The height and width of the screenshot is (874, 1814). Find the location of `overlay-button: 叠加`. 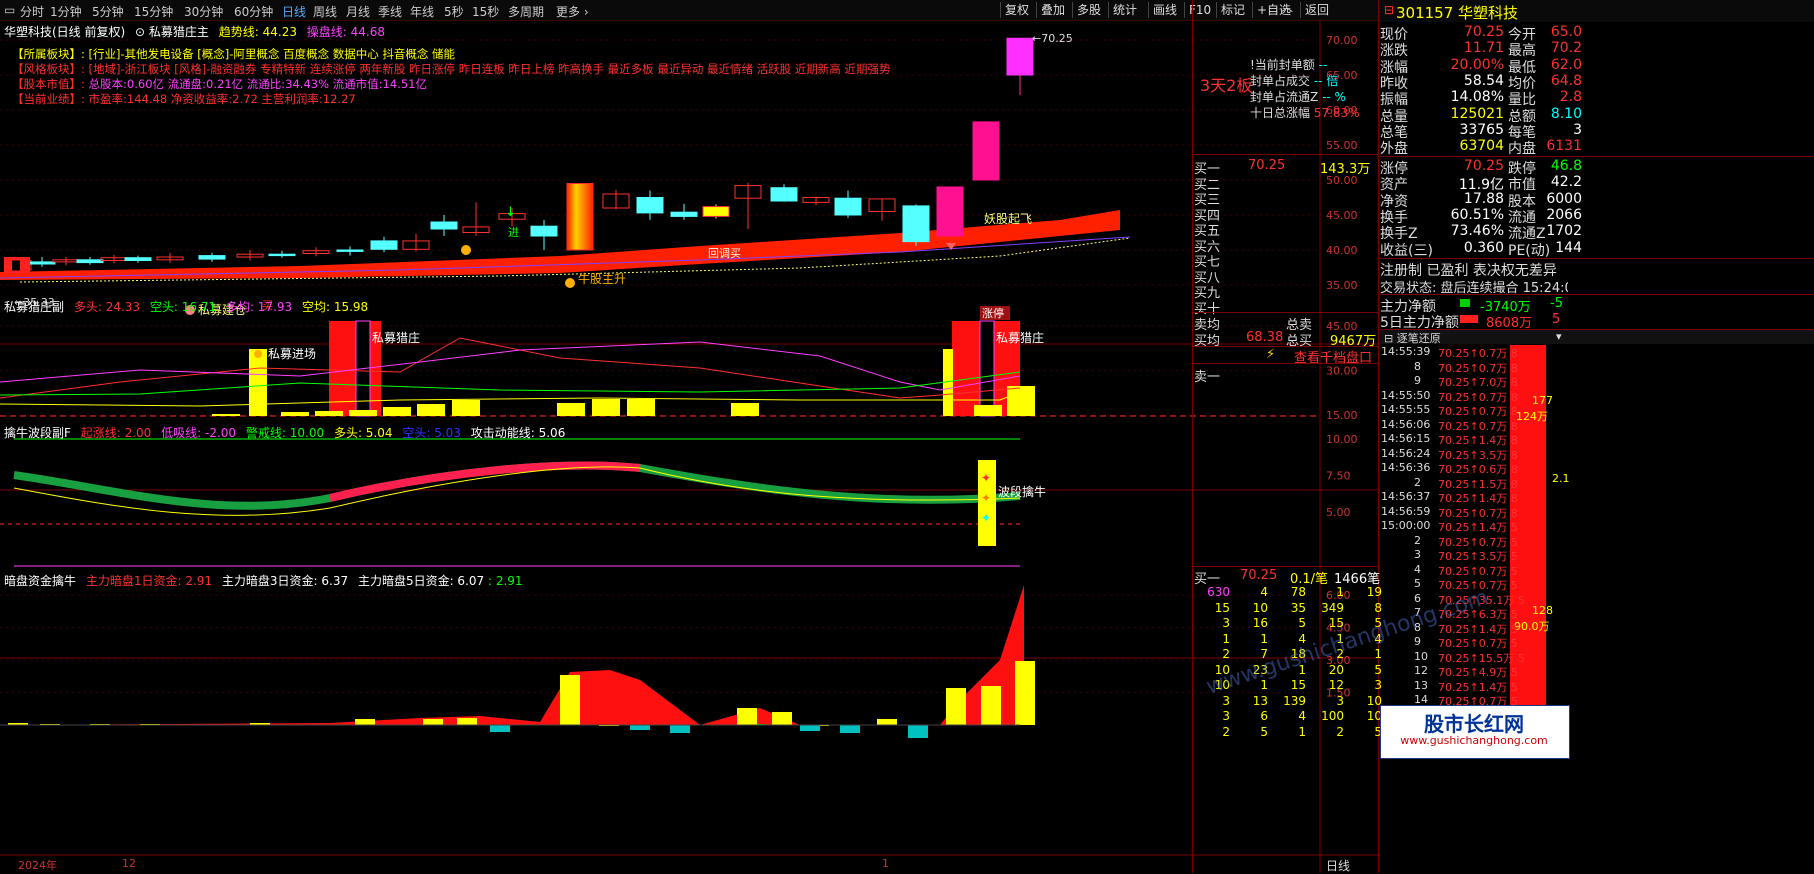

overlay-button: 叠加 is located at coordinates (1052, 10).